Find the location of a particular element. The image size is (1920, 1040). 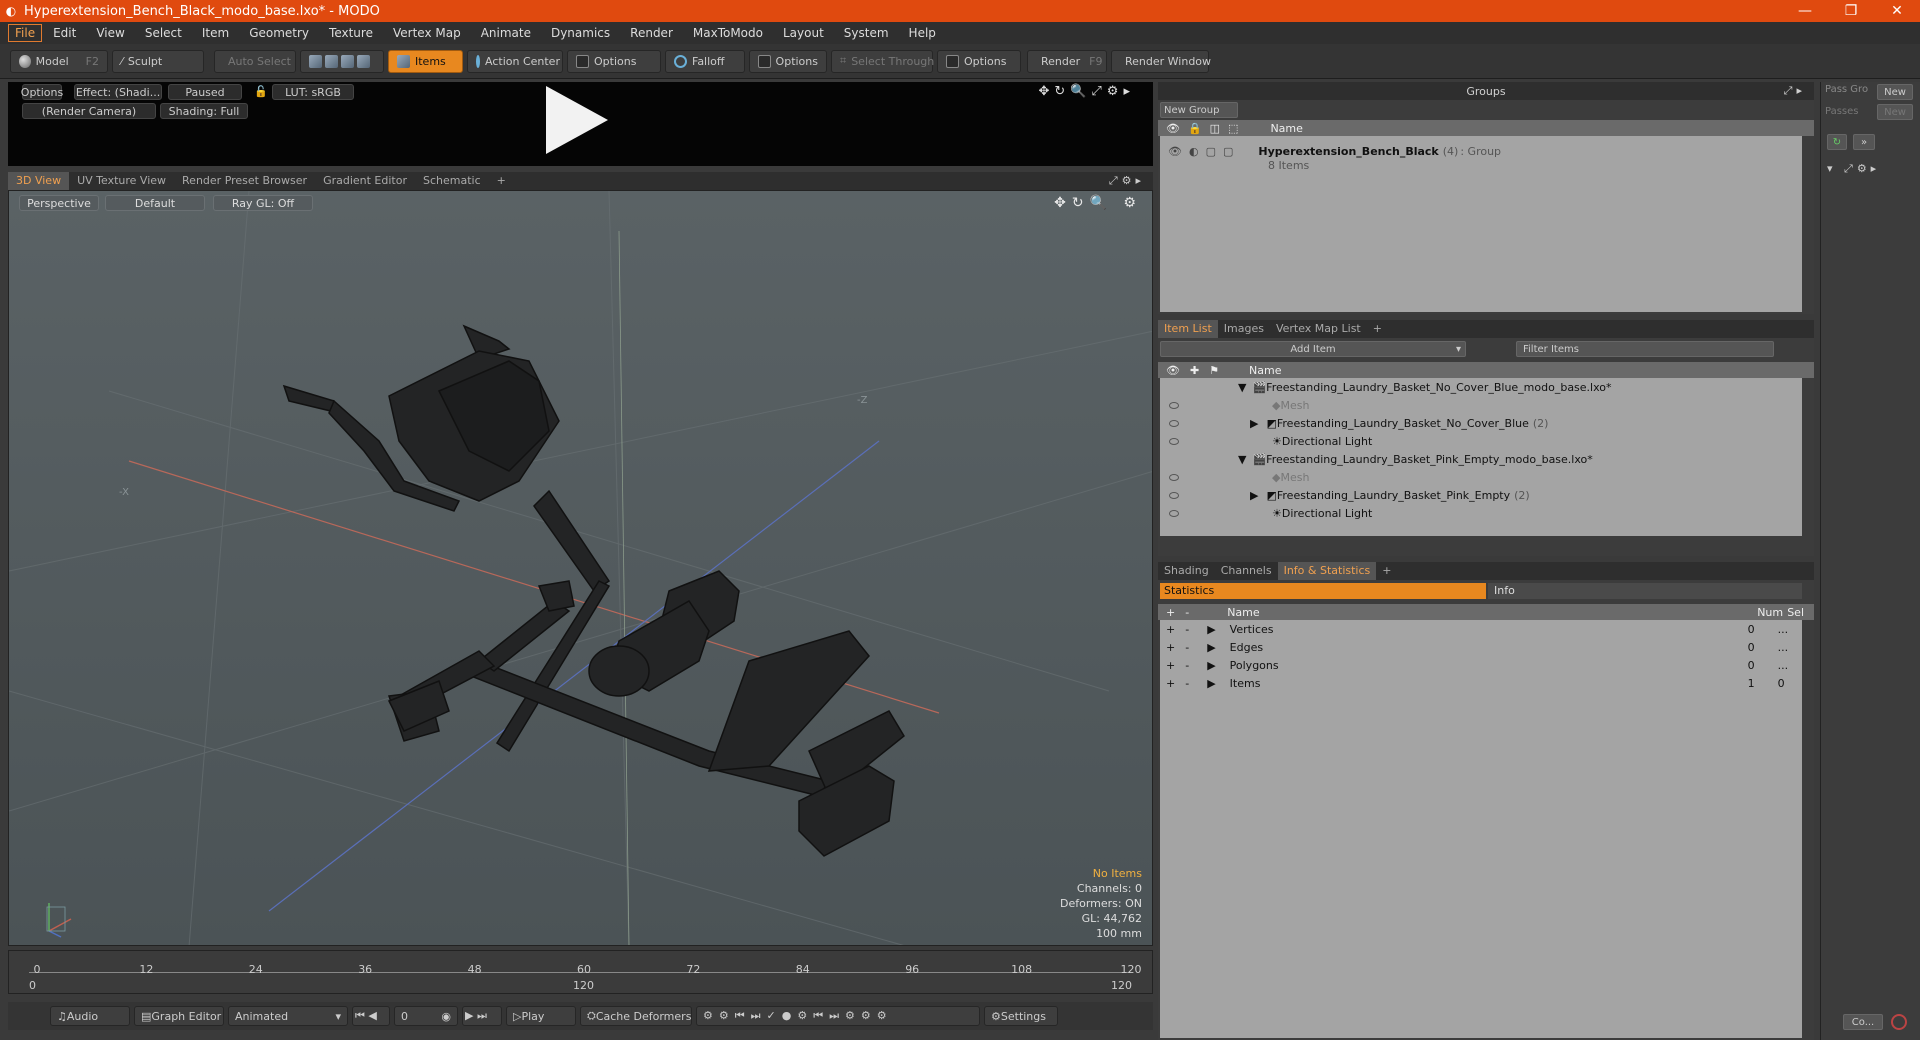

preview-view-icons: ✥↻🔍⤢⚙▸ is located at coordinates (1086, 91).